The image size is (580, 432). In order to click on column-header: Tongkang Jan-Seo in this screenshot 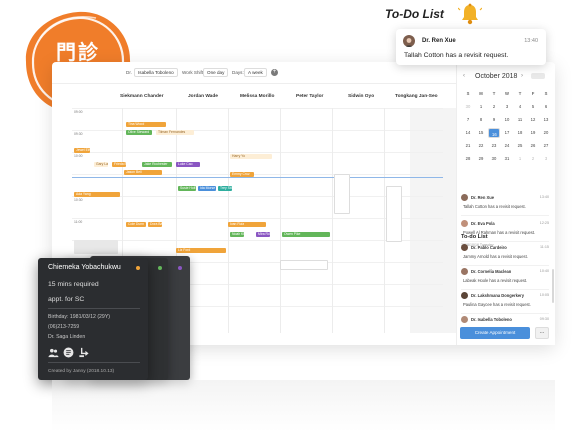, I will do `click(416, 96)`.